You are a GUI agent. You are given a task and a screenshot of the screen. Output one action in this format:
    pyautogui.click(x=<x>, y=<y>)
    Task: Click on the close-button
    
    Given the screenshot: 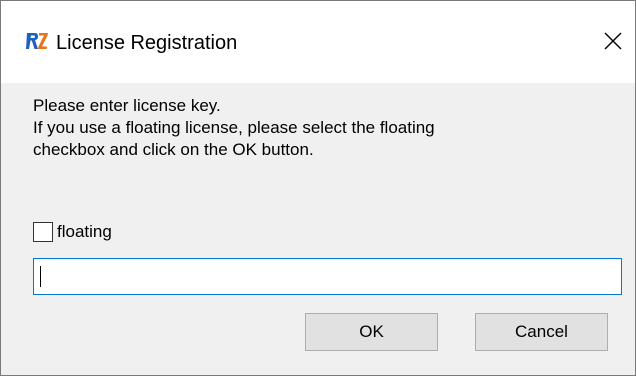 What is the action you would take?
    pyautogui.click(x=613, y=41)
    